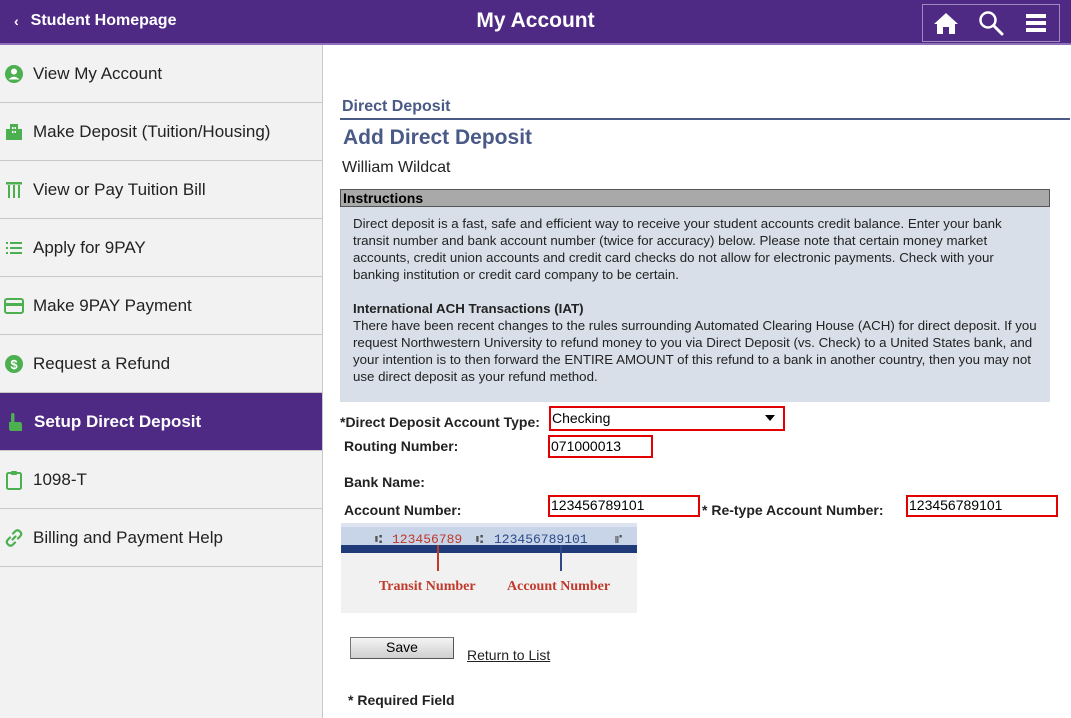 The image size is (1071, 718). What do you see at coordinates (396, 106) in the screenshot?
I see `section-title: Direct Deposit` at bounding box center [396, 106].